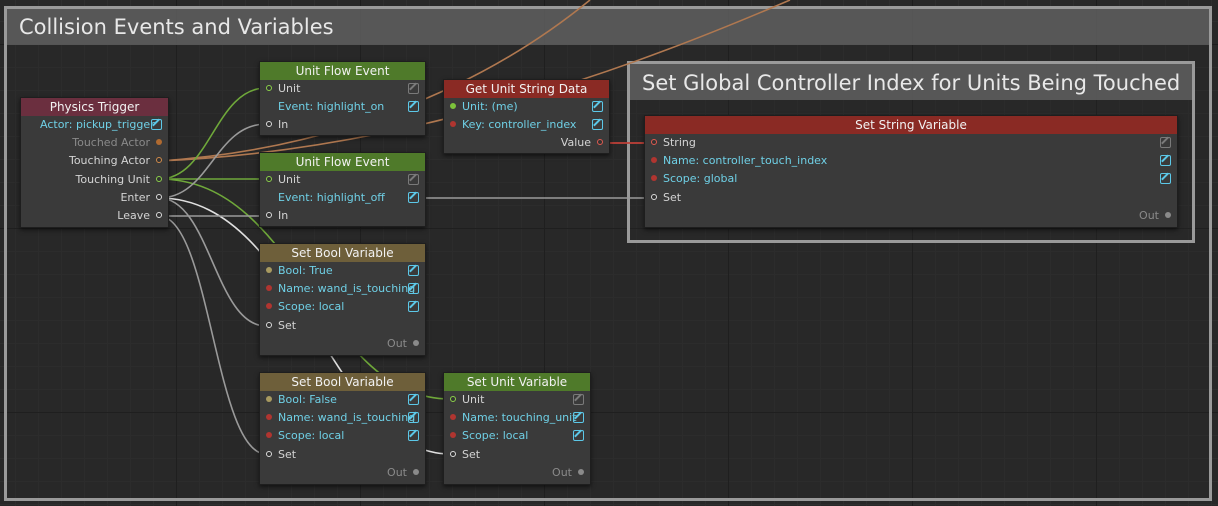 This screenshot has width=1218, height=506. What do you see at coordinates (526, 107) in the screenshot?
I see `unit-param: Unit: (me)` at bounding box center [526, 107].